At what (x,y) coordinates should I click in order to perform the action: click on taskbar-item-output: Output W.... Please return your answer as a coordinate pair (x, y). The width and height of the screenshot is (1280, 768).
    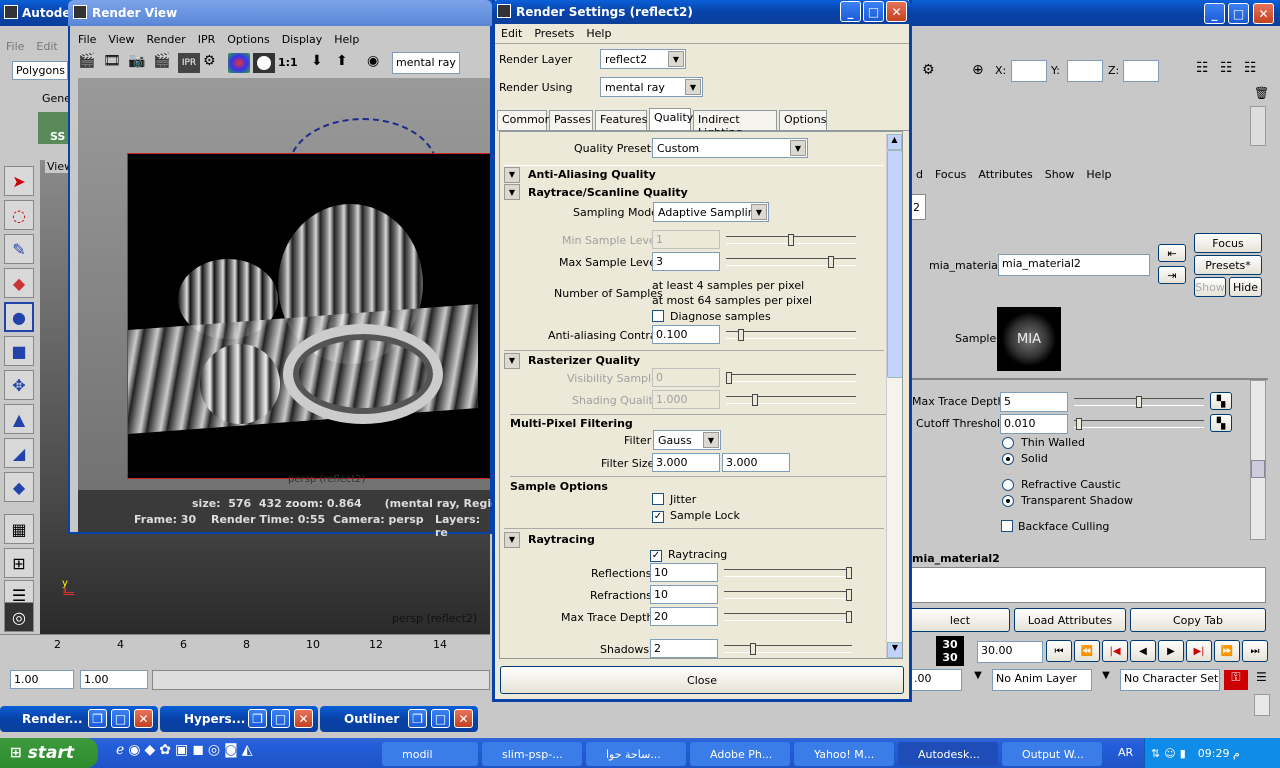
    Looking at the image, I should click on (1052, 754).